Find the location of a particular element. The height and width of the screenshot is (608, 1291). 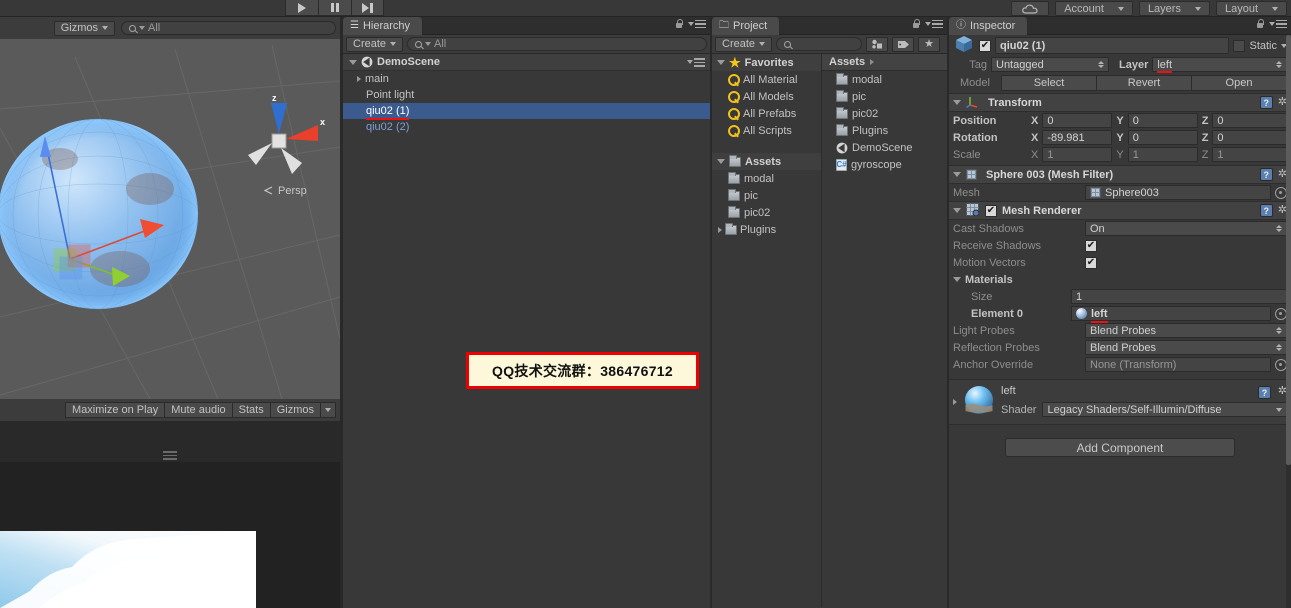

asset-item-pic: pic is located at coordinates (884, 96).